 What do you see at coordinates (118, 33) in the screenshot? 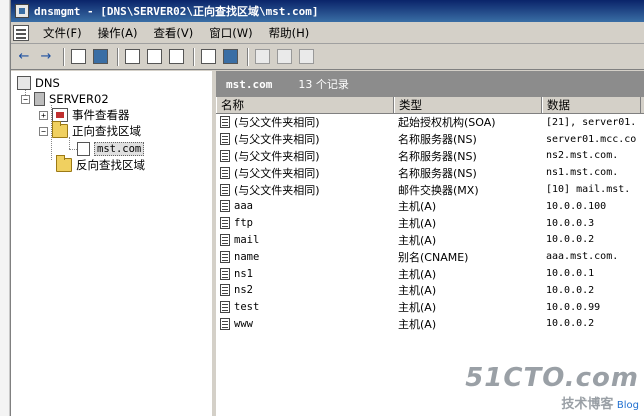
I see `menu-action: 操作(A)` at bounding box center [118, 33].